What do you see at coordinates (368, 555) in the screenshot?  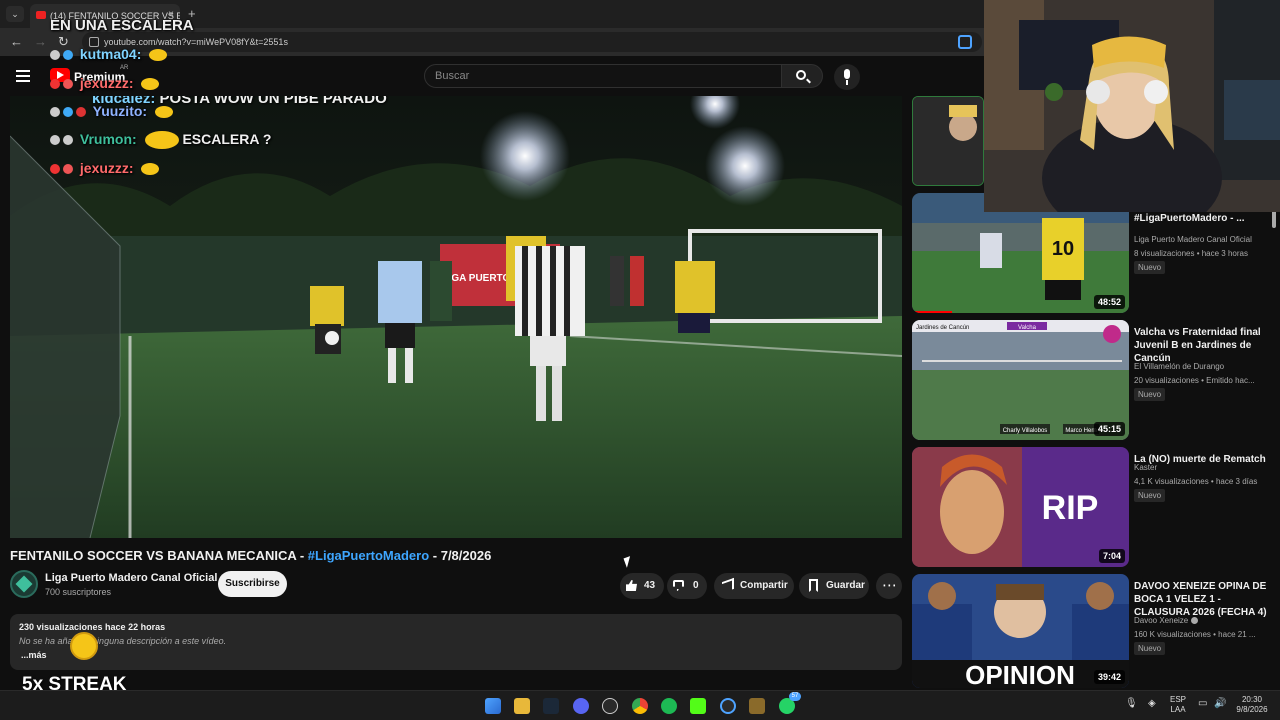 I see `hashtag-link: #LigaPuertoMadero` at bounding box center [368, 555].